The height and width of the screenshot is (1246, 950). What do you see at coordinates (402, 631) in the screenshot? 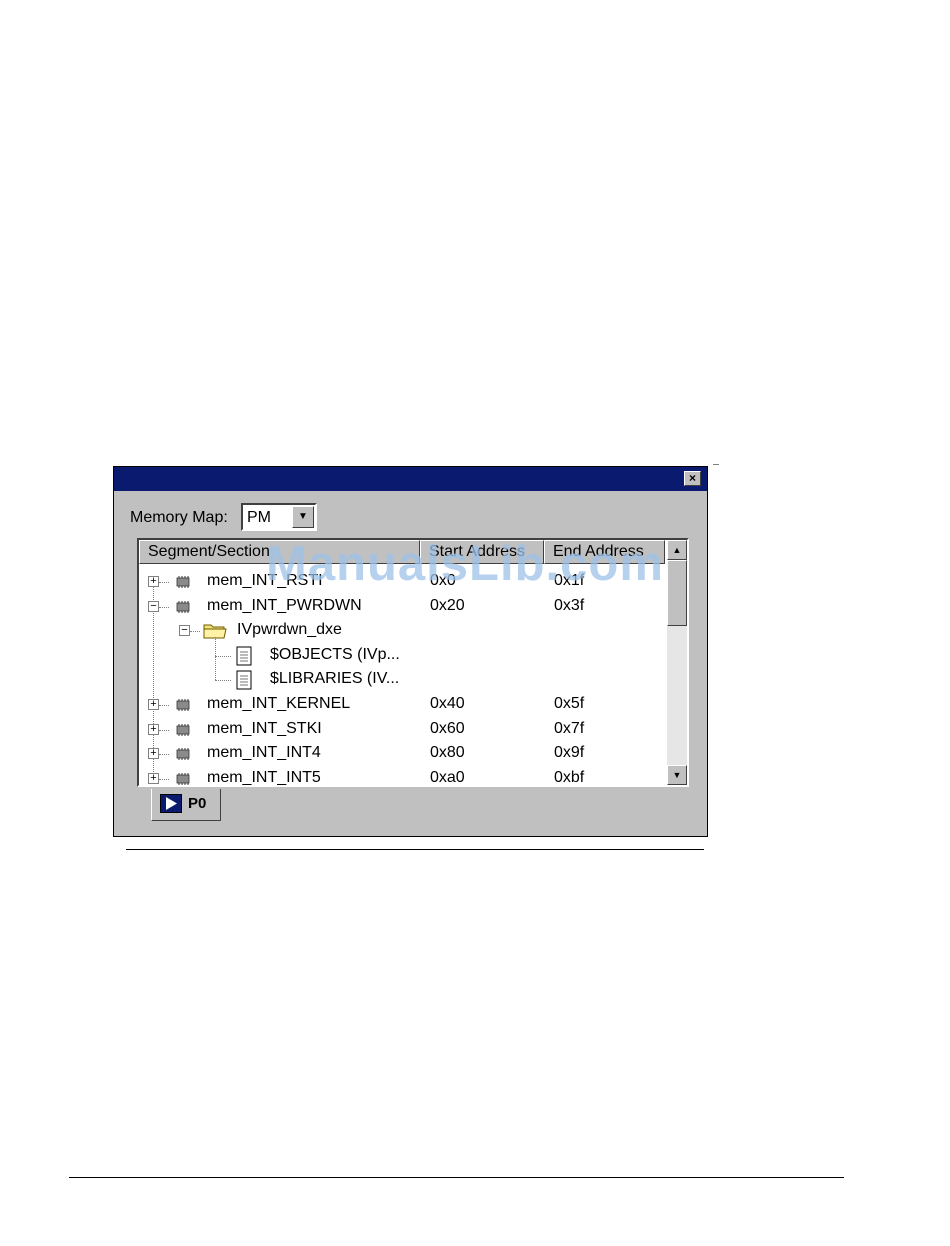
I see `tree-row: − IVpwrdwn_dxe` at bounding box center [402, 631].